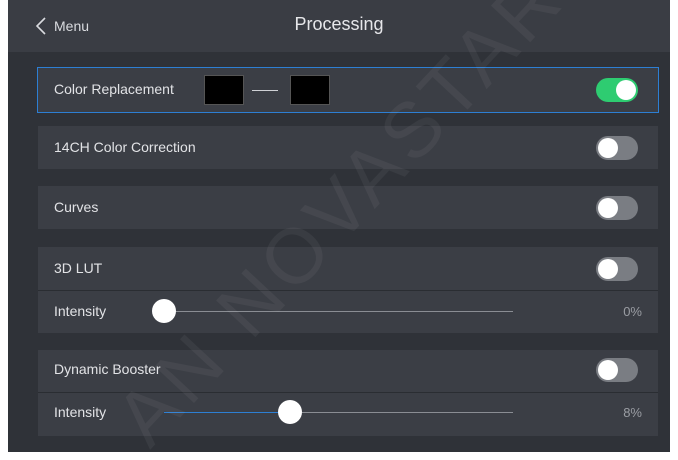 The image size is (678, 460). What do you see at coordinates (348, 147) in the screenshot?
I see `color-correction-row: 14CH Color Correction` at bounding box center [348, 147].